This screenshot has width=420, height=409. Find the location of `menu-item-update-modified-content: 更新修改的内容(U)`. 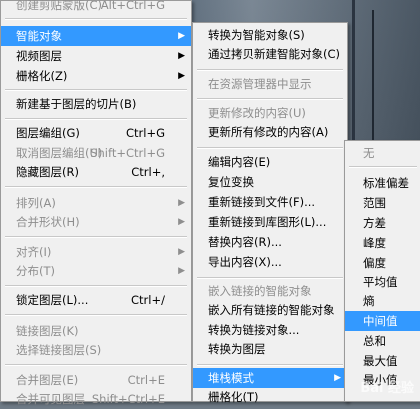

menu-item-update-modified-content: 更新修改的内容(U) is located at coordinates (270, 113).